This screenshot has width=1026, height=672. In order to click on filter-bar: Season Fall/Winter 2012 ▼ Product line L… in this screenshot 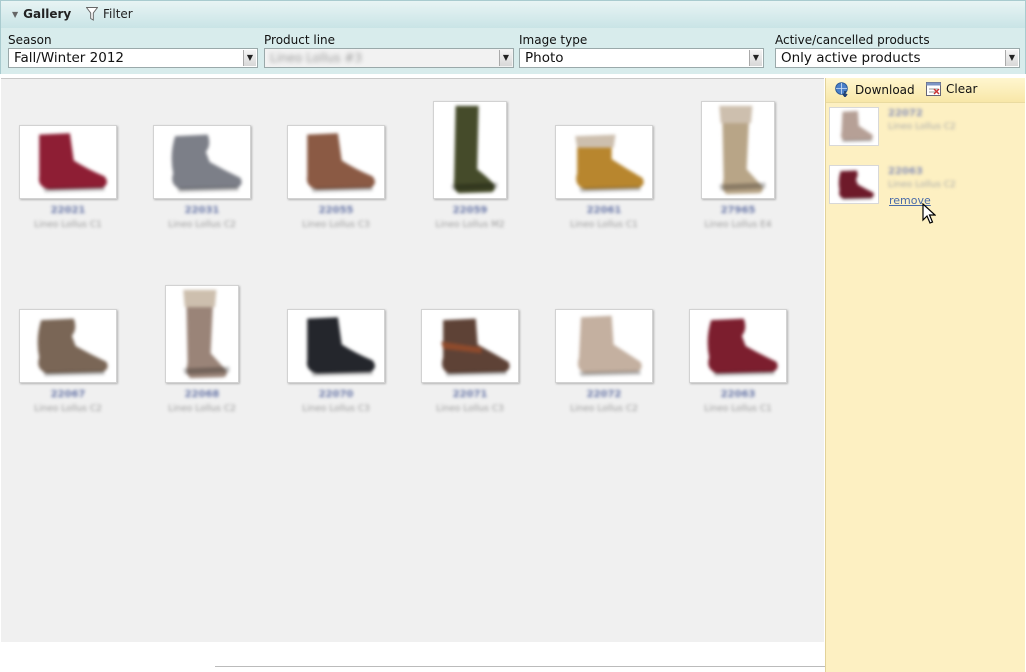, I will do `click(513, 51)`.